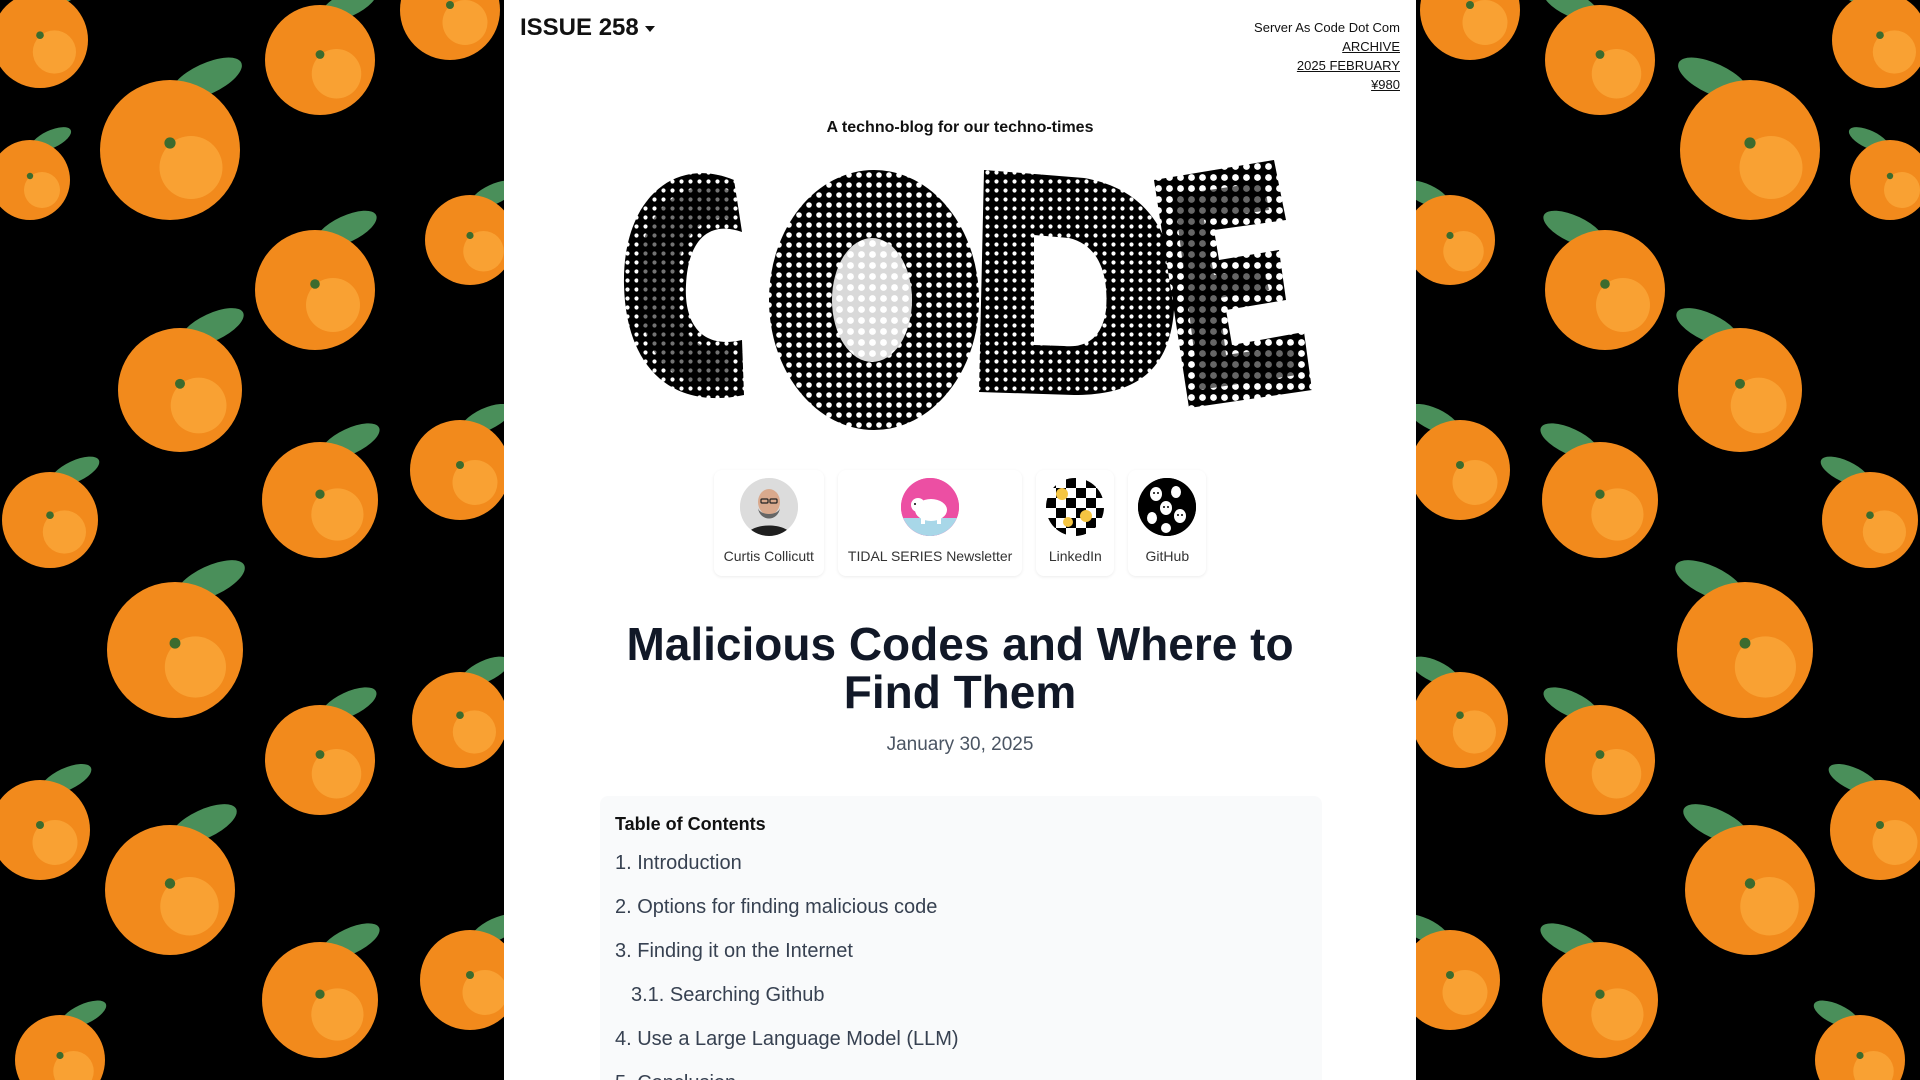 This screenshot has height=1080, width=1920. What do you see at coordinates (1327, 84) in the screenshot?
I see `price-link: ¥980` at bounding box center [1327, 84].